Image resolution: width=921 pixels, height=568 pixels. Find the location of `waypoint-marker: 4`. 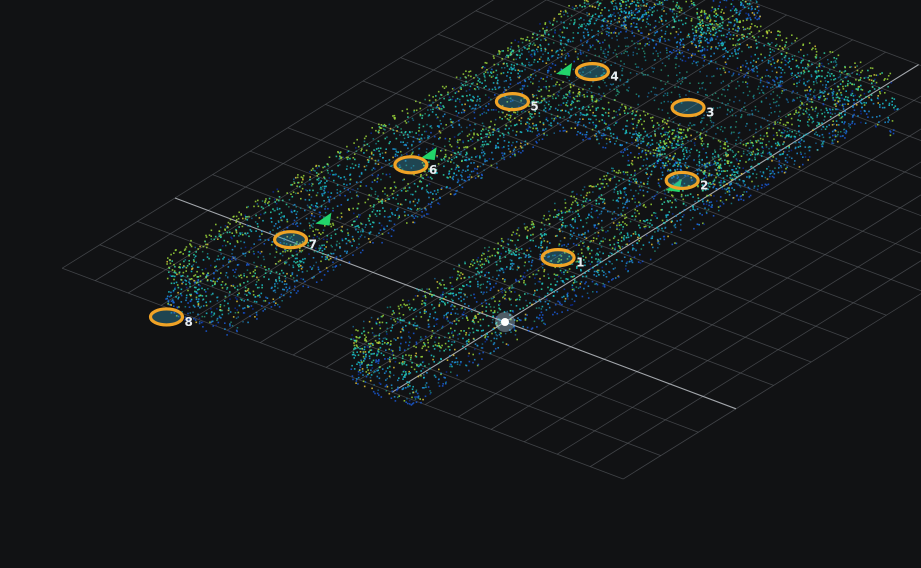

waypoint-marker: 4 is located at coordinates (596, 73).